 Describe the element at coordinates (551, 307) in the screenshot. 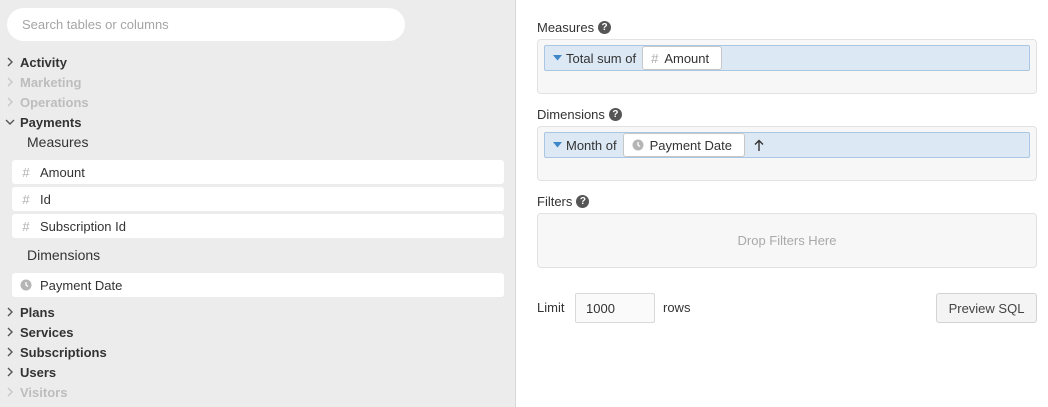

I see `limit-label: Limit` at that location.